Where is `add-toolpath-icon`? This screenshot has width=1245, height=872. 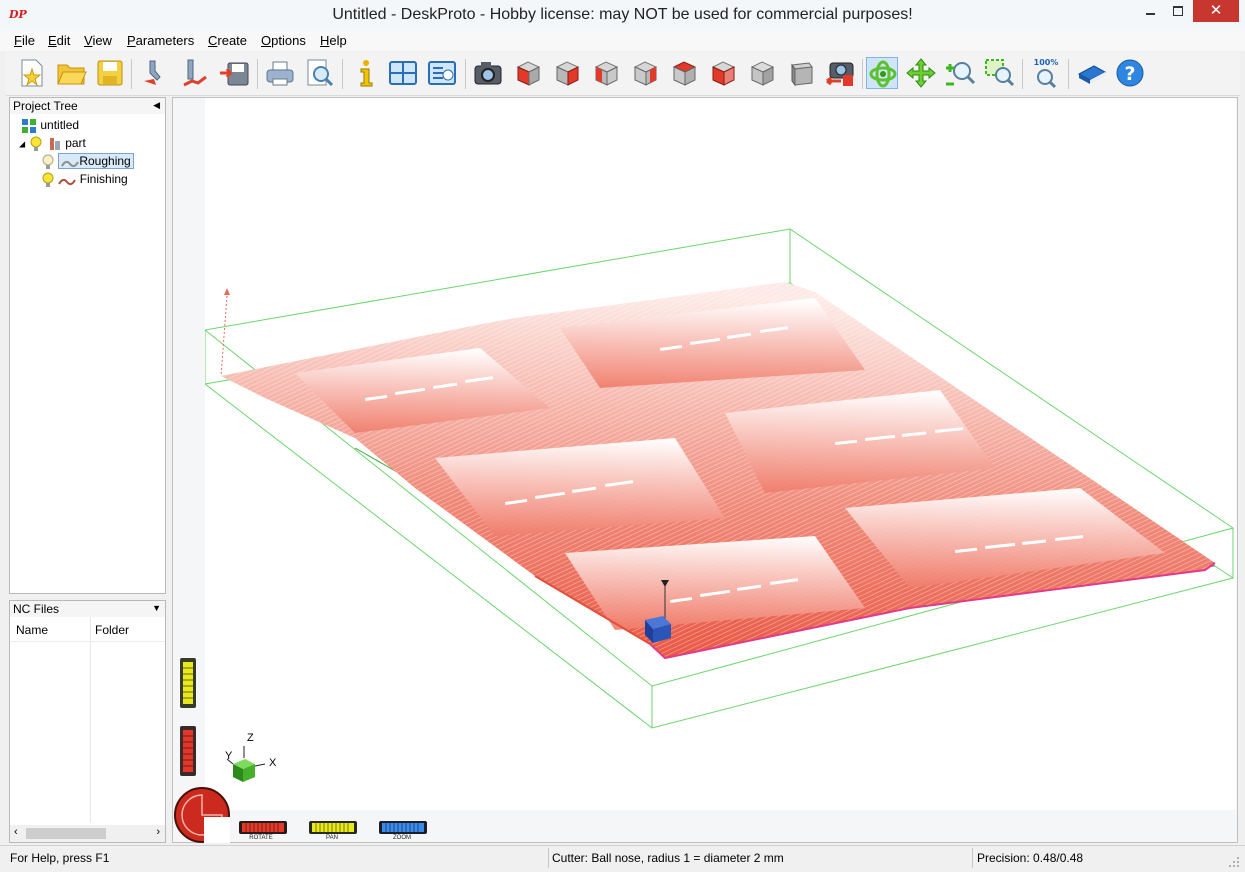
add-toolpath-icon is located at coordinates (194, 73).